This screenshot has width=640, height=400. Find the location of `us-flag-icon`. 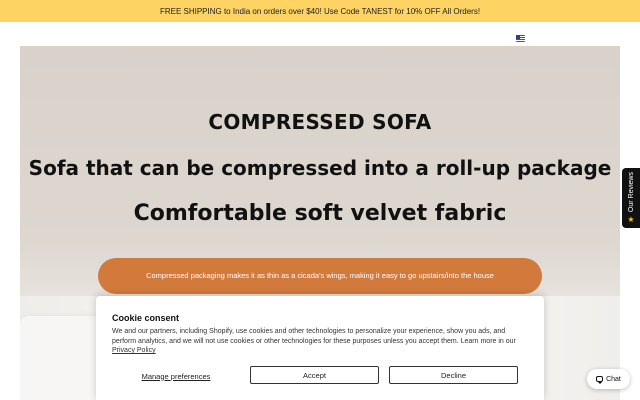

us-flag-icon is located at coordinates (520, 38).